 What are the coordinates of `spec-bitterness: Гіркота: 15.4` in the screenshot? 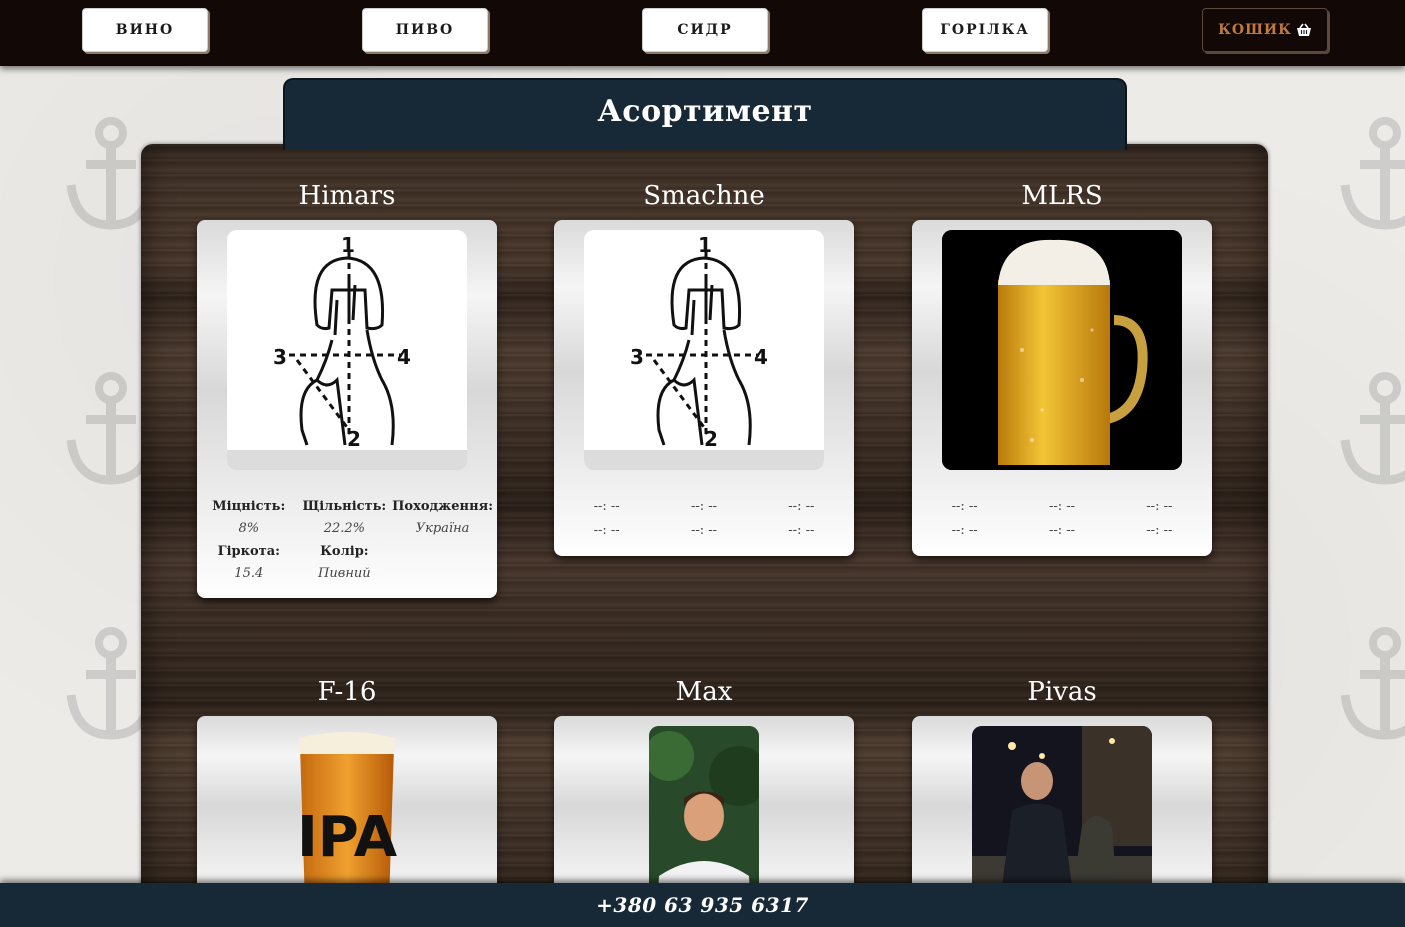 It's located at (249, 562).